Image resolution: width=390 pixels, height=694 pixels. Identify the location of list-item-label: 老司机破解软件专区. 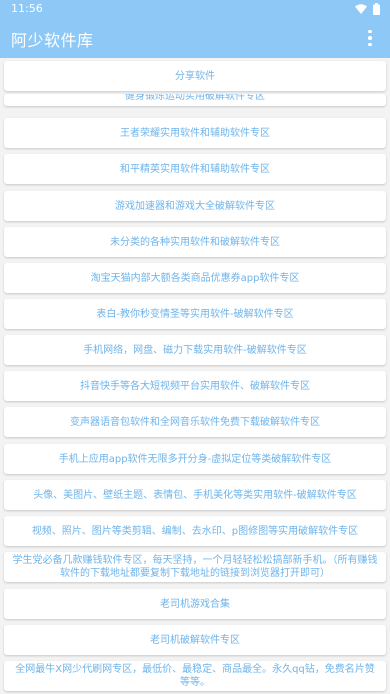
(195, 640).